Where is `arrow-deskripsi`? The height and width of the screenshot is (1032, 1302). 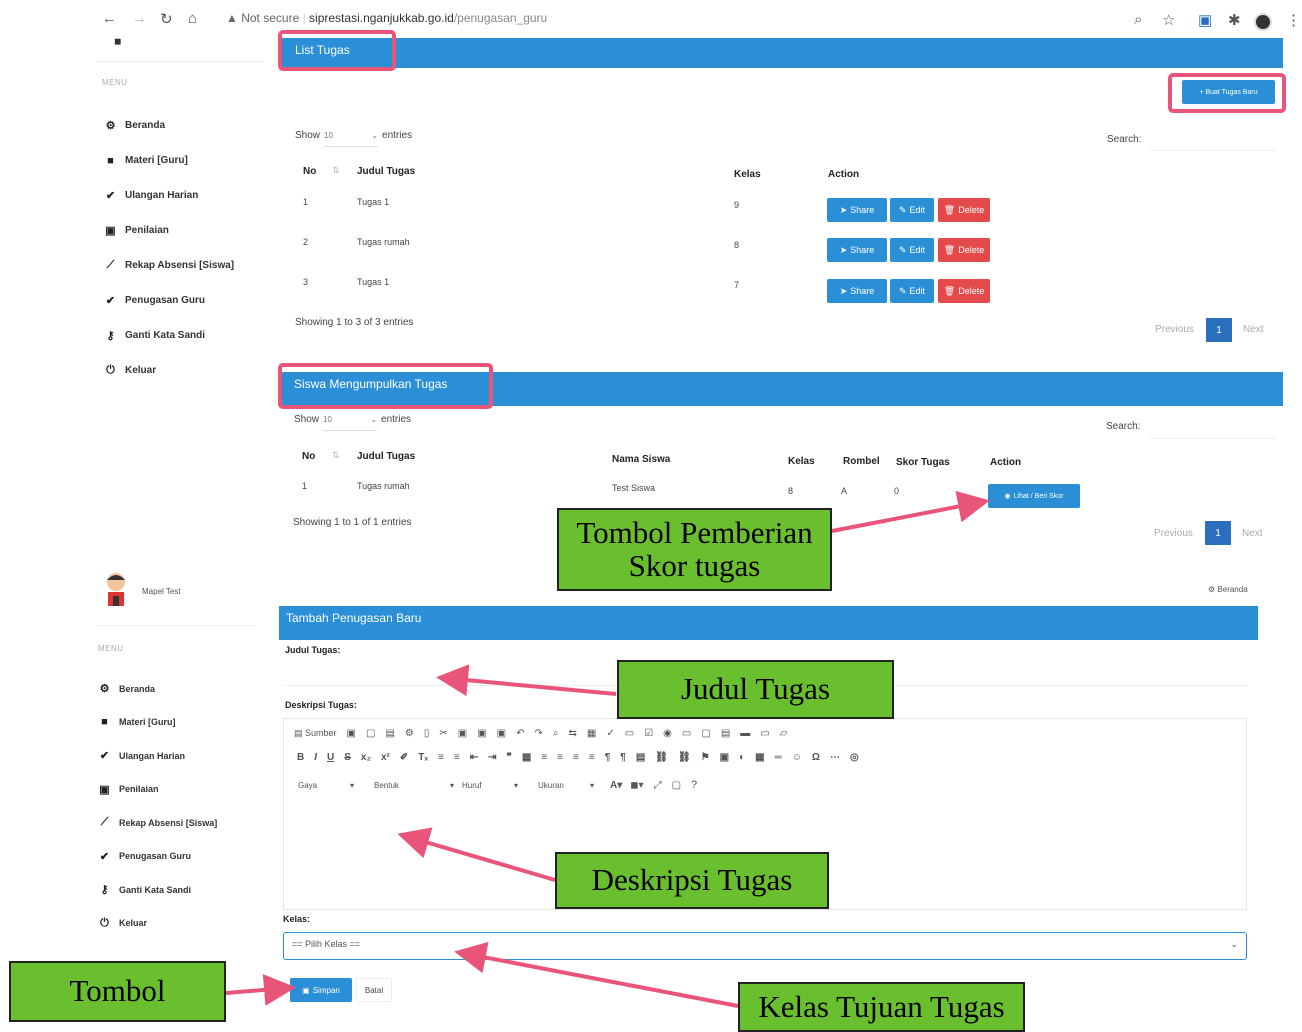
arrow-deskripsi is located at coordinates (476, 854).